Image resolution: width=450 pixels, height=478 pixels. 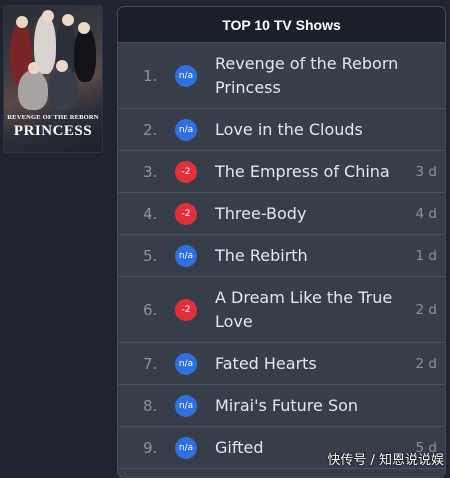 What do you see at coordinates (307, 256) in the screenshot?
I see `show-title-link: The Rebirth` at bounding box center [307, 256].